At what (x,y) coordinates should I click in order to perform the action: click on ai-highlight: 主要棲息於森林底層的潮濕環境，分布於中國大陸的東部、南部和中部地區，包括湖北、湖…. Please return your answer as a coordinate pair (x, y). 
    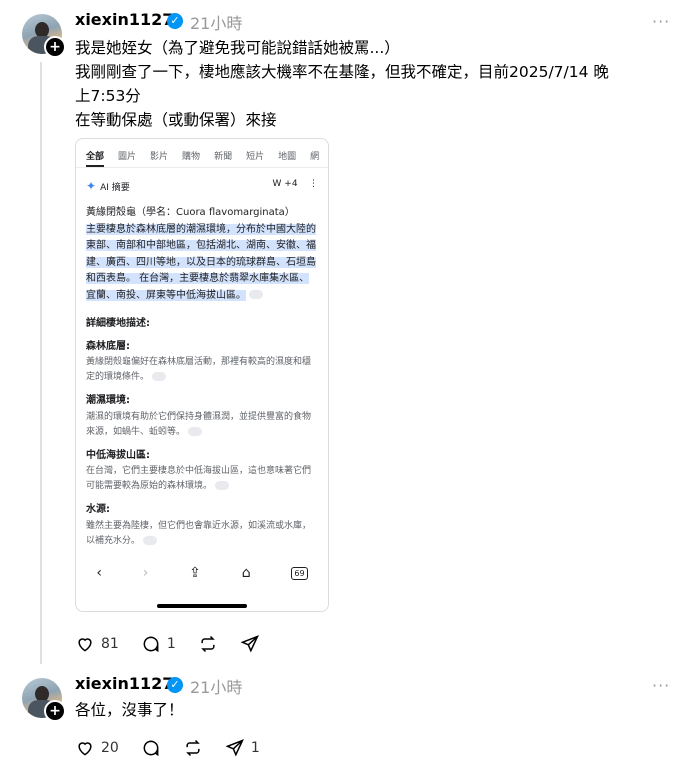
    Looking at the image, I should click on (201, 262).